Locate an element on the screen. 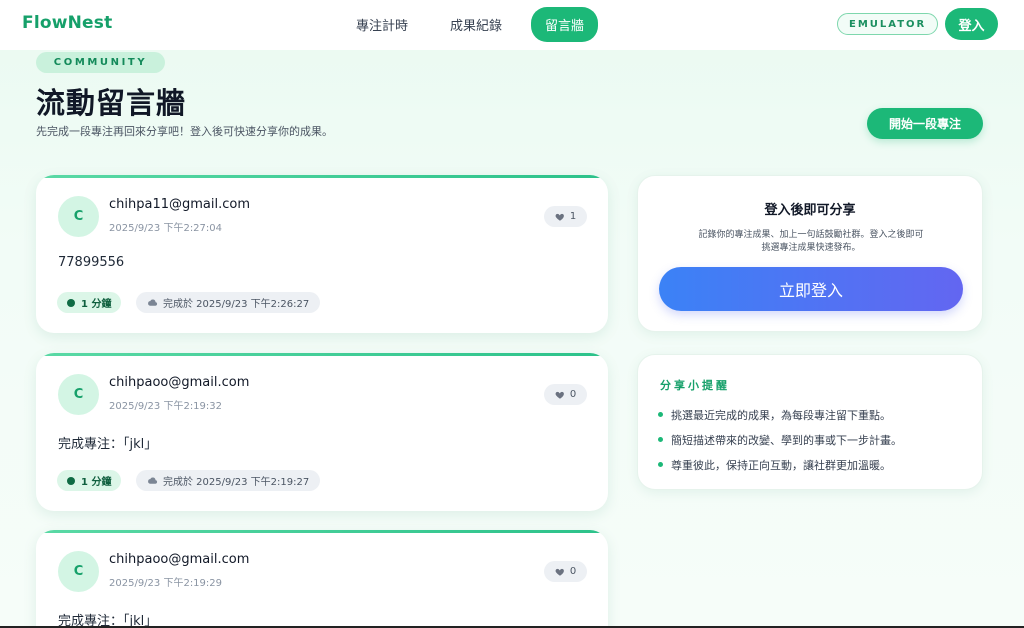 The image size is (1024, 628). list-item: 尊重彼此，保持正向互動，讓社群更加溫暖。 is located at coordinates (780, 464).